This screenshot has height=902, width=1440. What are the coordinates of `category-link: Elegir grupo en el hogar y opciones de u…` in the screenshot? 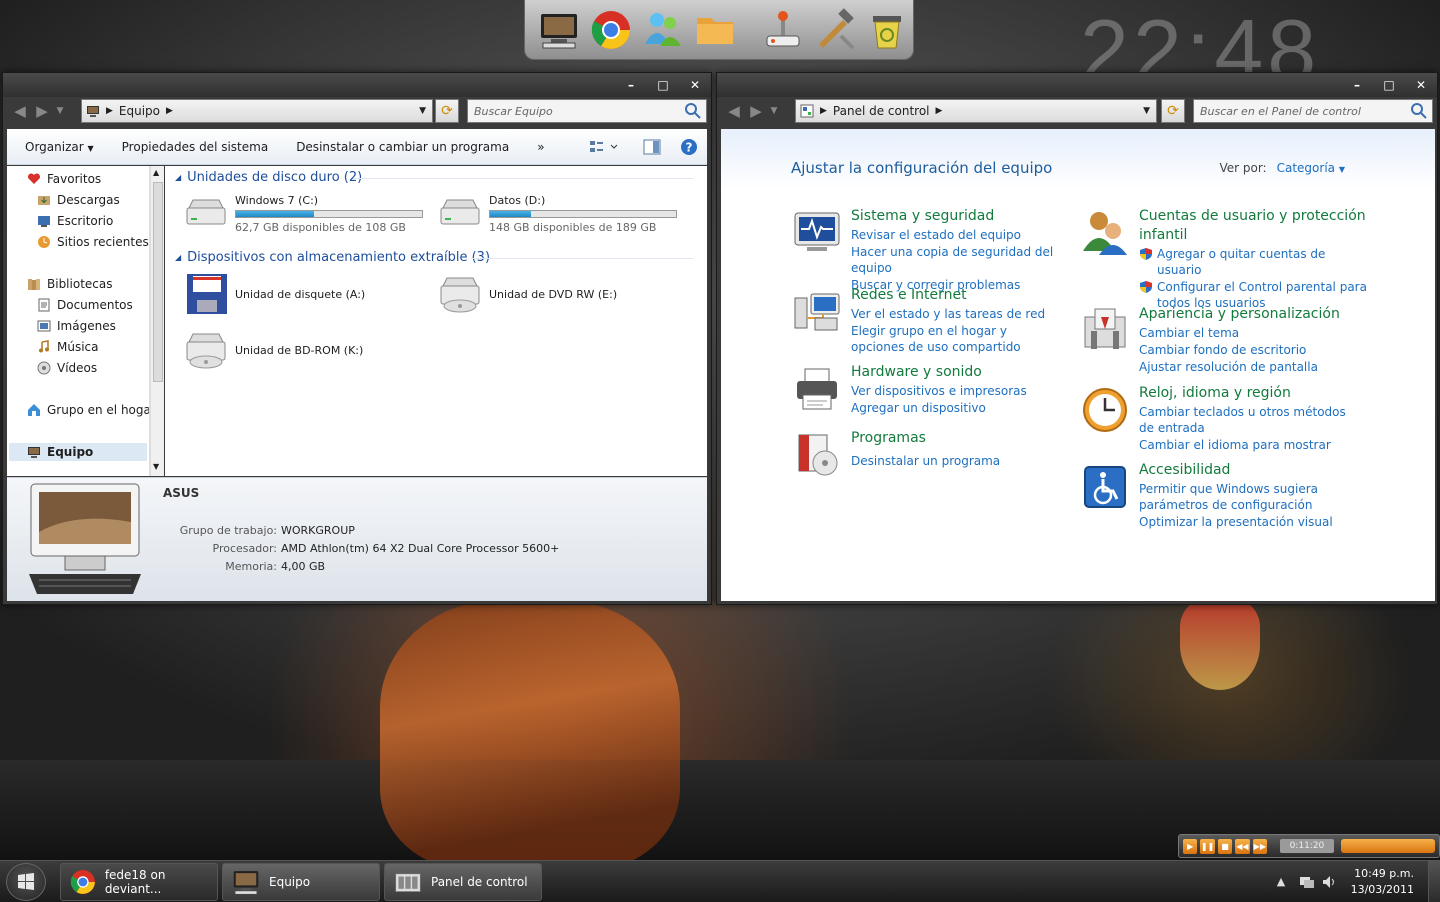 It's located at (957, 339).